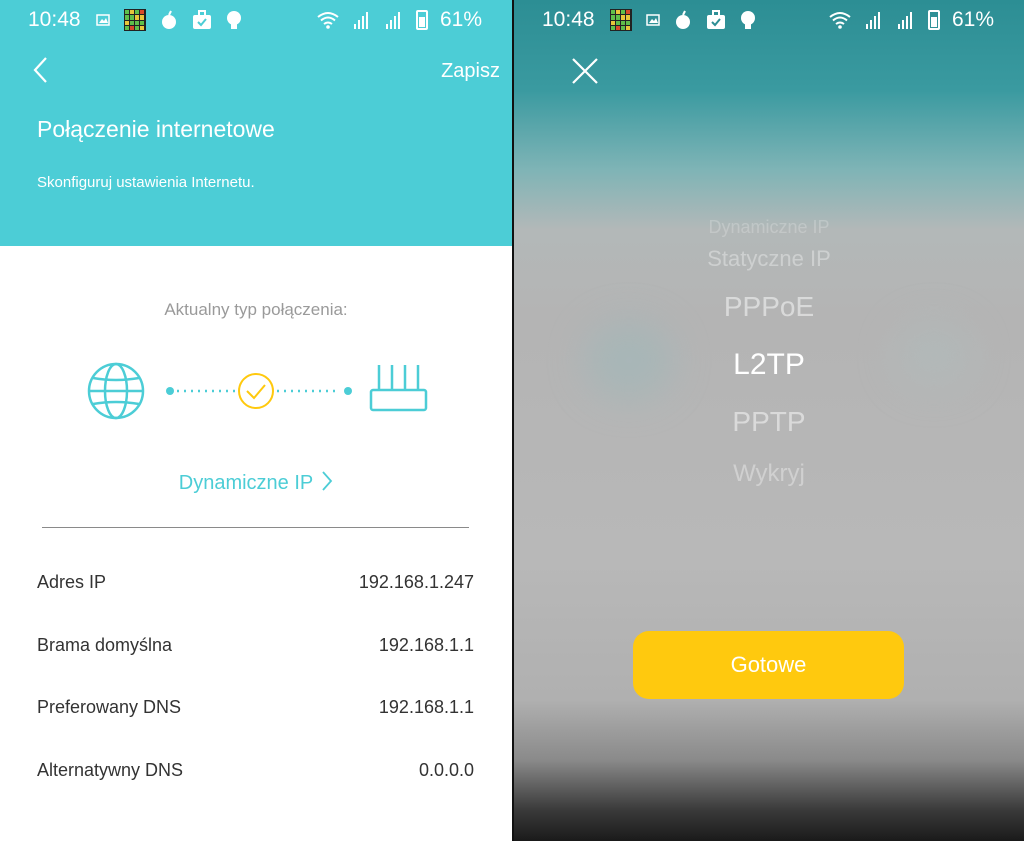  What do you see at coordinates (146, 182) in the screenshot?
I see `page-subtitle: Skonfiguruj ustawienia Internetu.` at bounding box center [146, 182].